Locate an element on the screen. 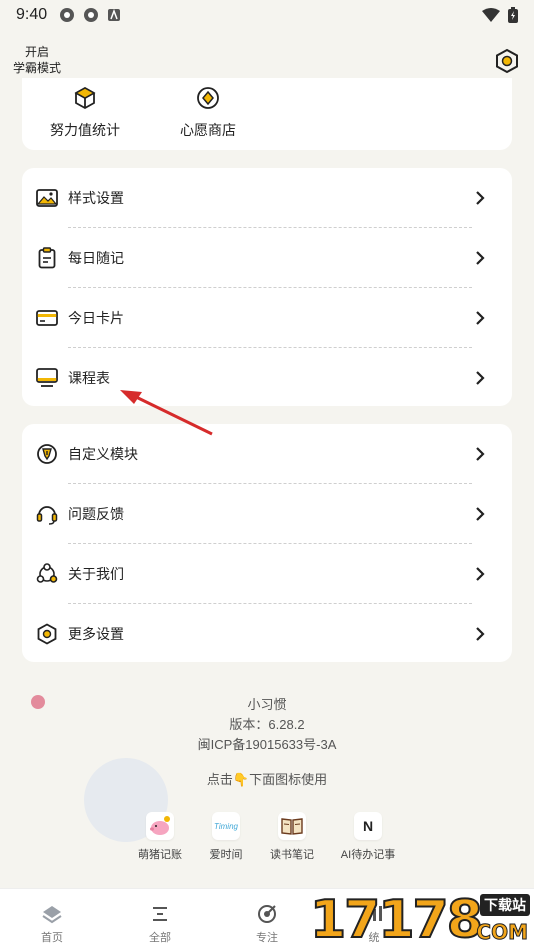 The image size is (534, 950). site-watermark: 17178 下载站 COM is located at coordinates (421, 919).